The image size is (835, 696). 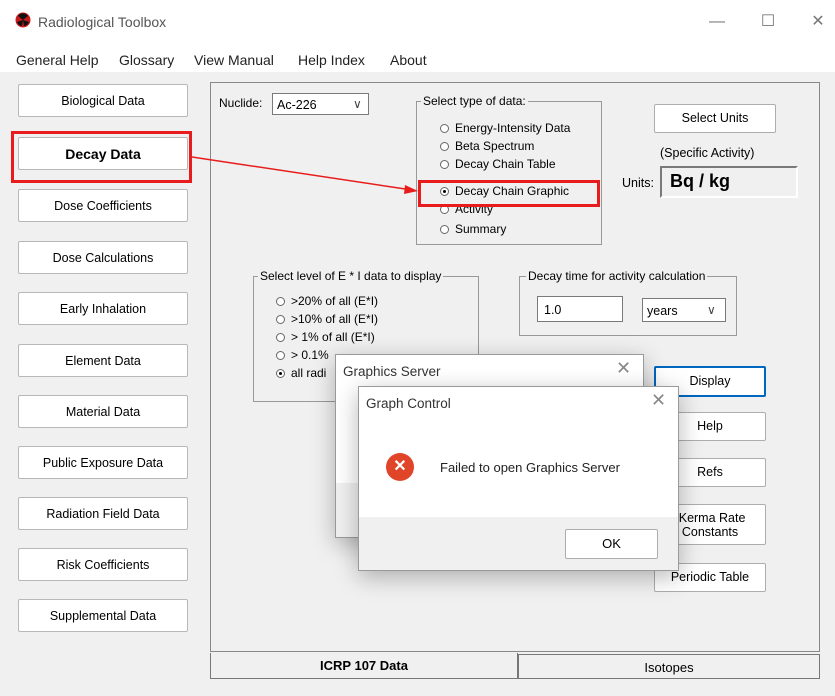 What do you see at coordinates (304, 175) in the screenshot?
I see `annotation-arrow` at bounding box center [304, 175].